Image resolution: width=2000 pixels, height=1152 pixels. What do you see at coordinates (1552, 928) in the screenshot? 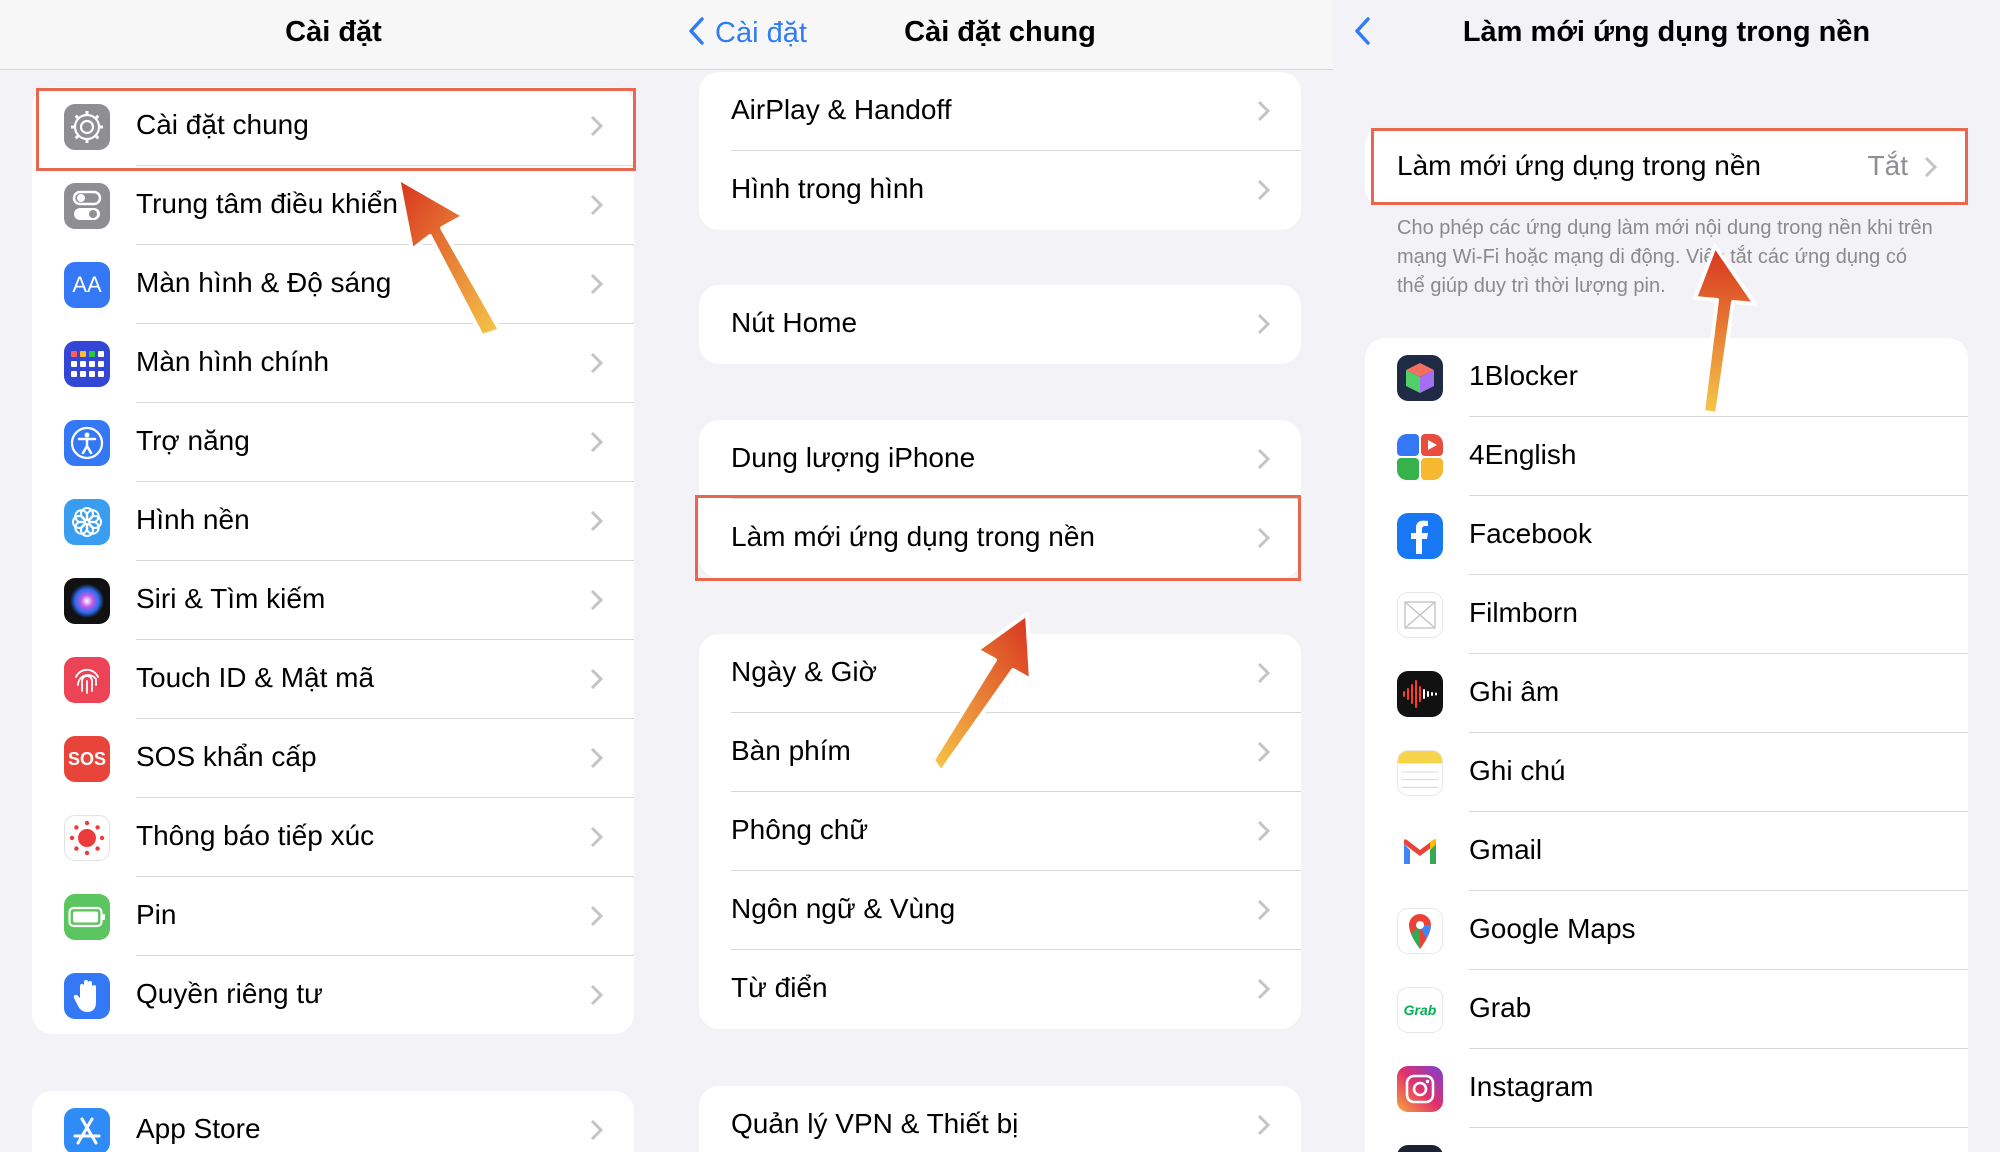
I see `app-label: Google Maps` at bounding box center [1552, 928].